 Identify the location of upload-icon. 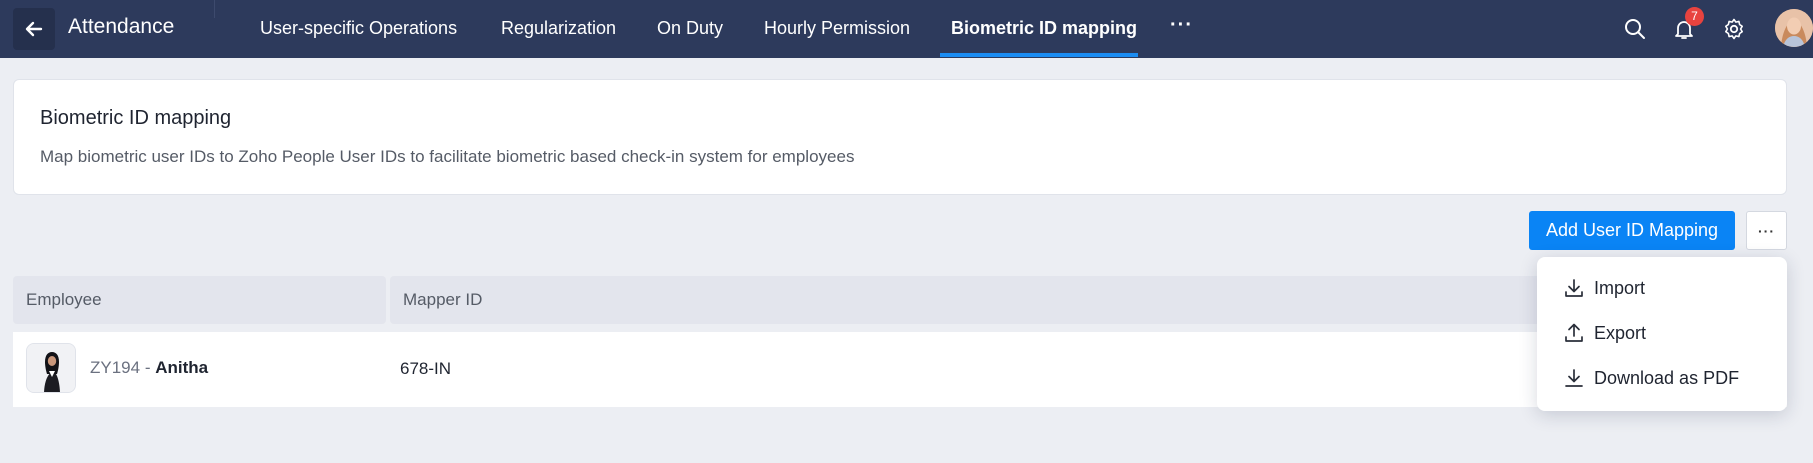
(1574, 332).